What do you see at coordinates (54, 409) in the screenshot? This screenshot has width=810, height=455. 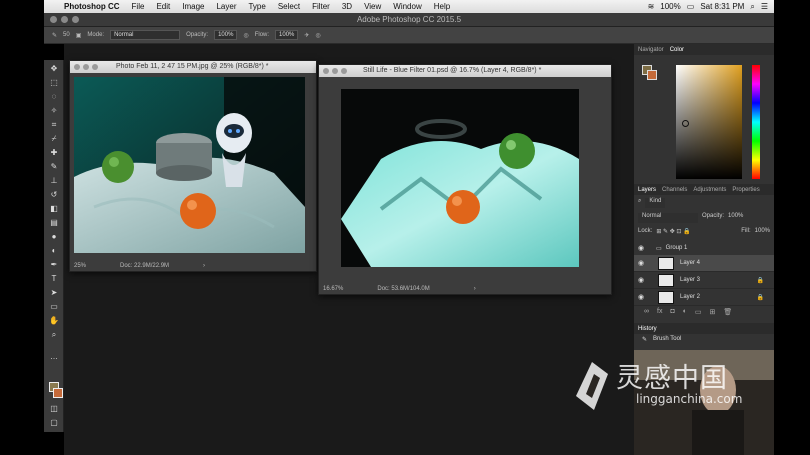 I see `quick-mask-icon: ◫` at bounding box center [54, 409].